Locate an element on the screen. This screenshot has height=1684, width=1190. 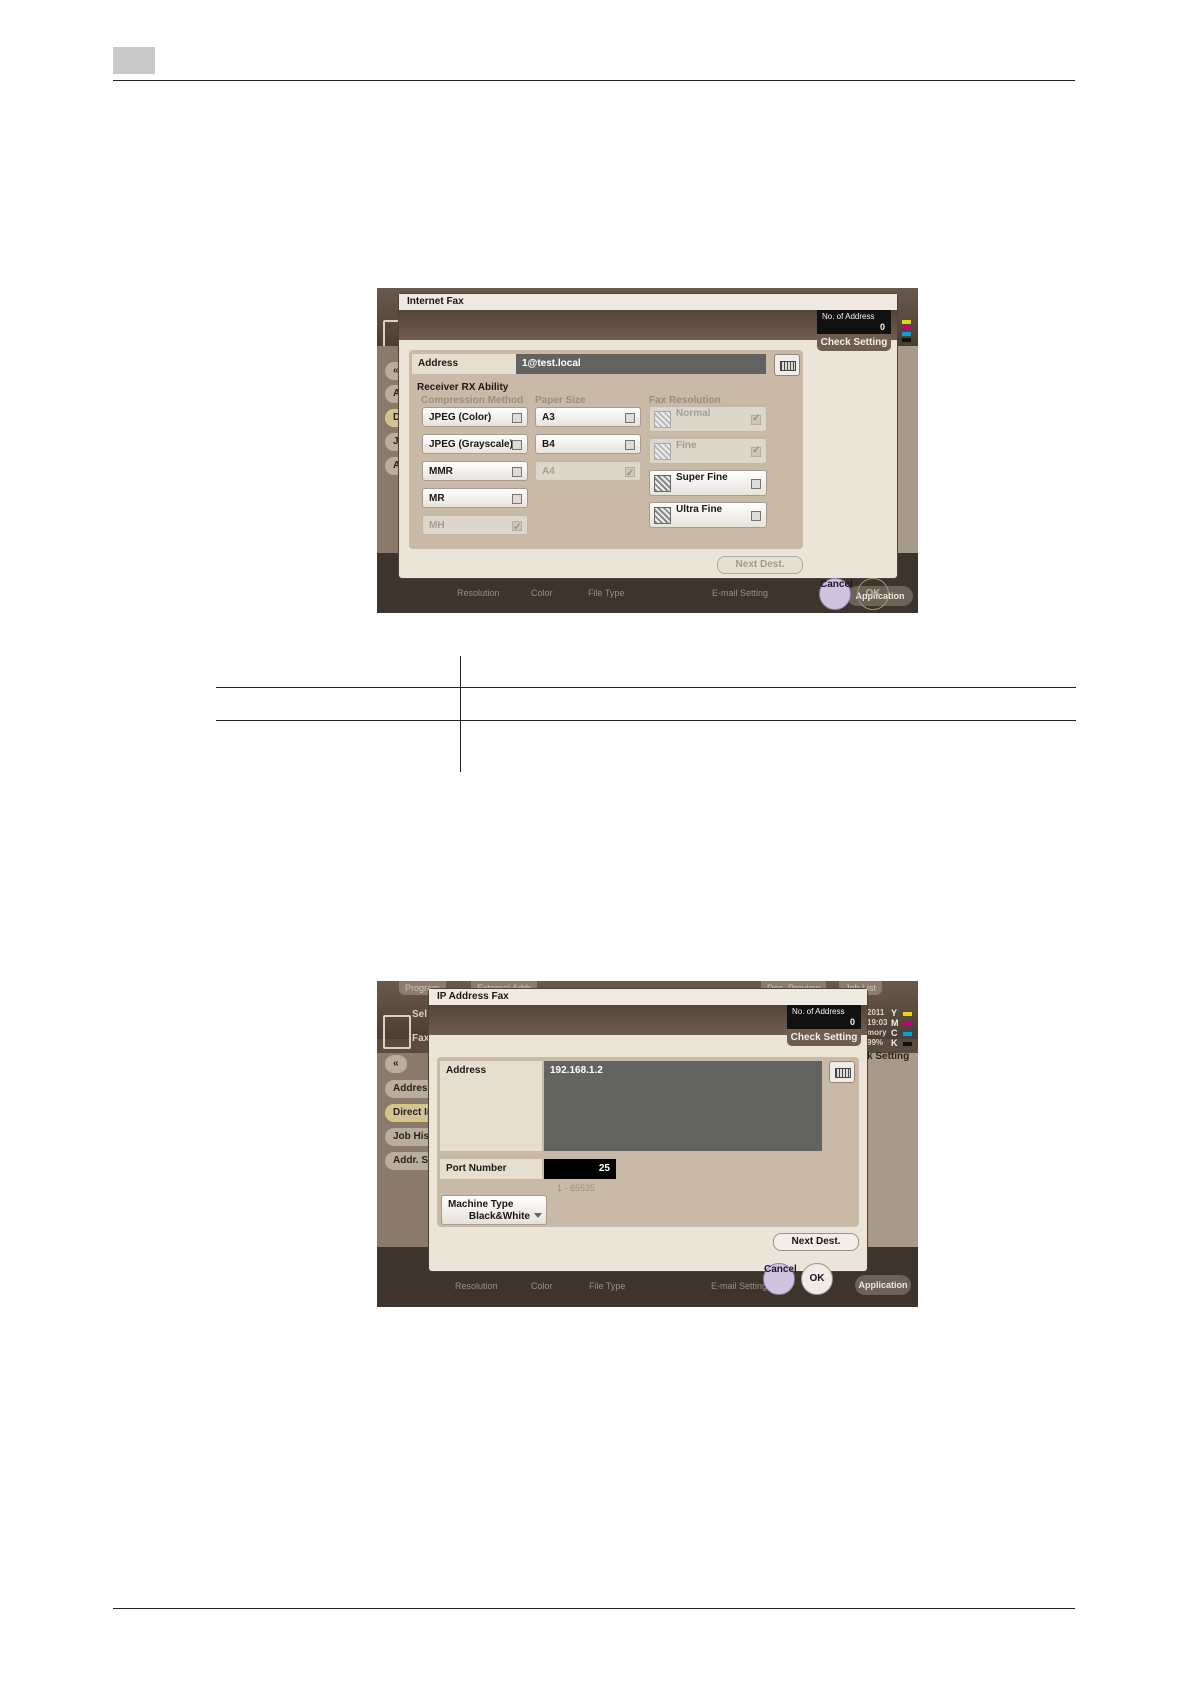
background-right-panel is located at coordinates (891, 1151).